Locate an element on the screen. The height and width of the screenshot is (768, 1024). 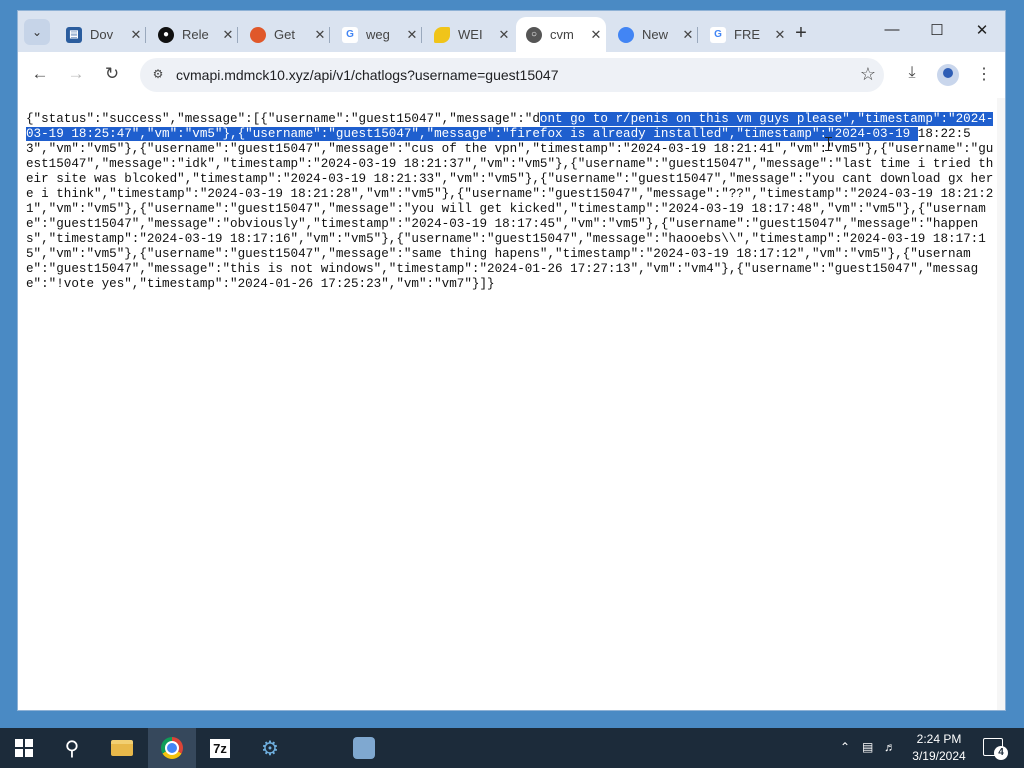
tab-strip: ⌄ ▤ Dov ✕ ● Rele ✕ Get ✕ G weg ✕ WEI ✕ ○ is located at coordinates (511, 31).